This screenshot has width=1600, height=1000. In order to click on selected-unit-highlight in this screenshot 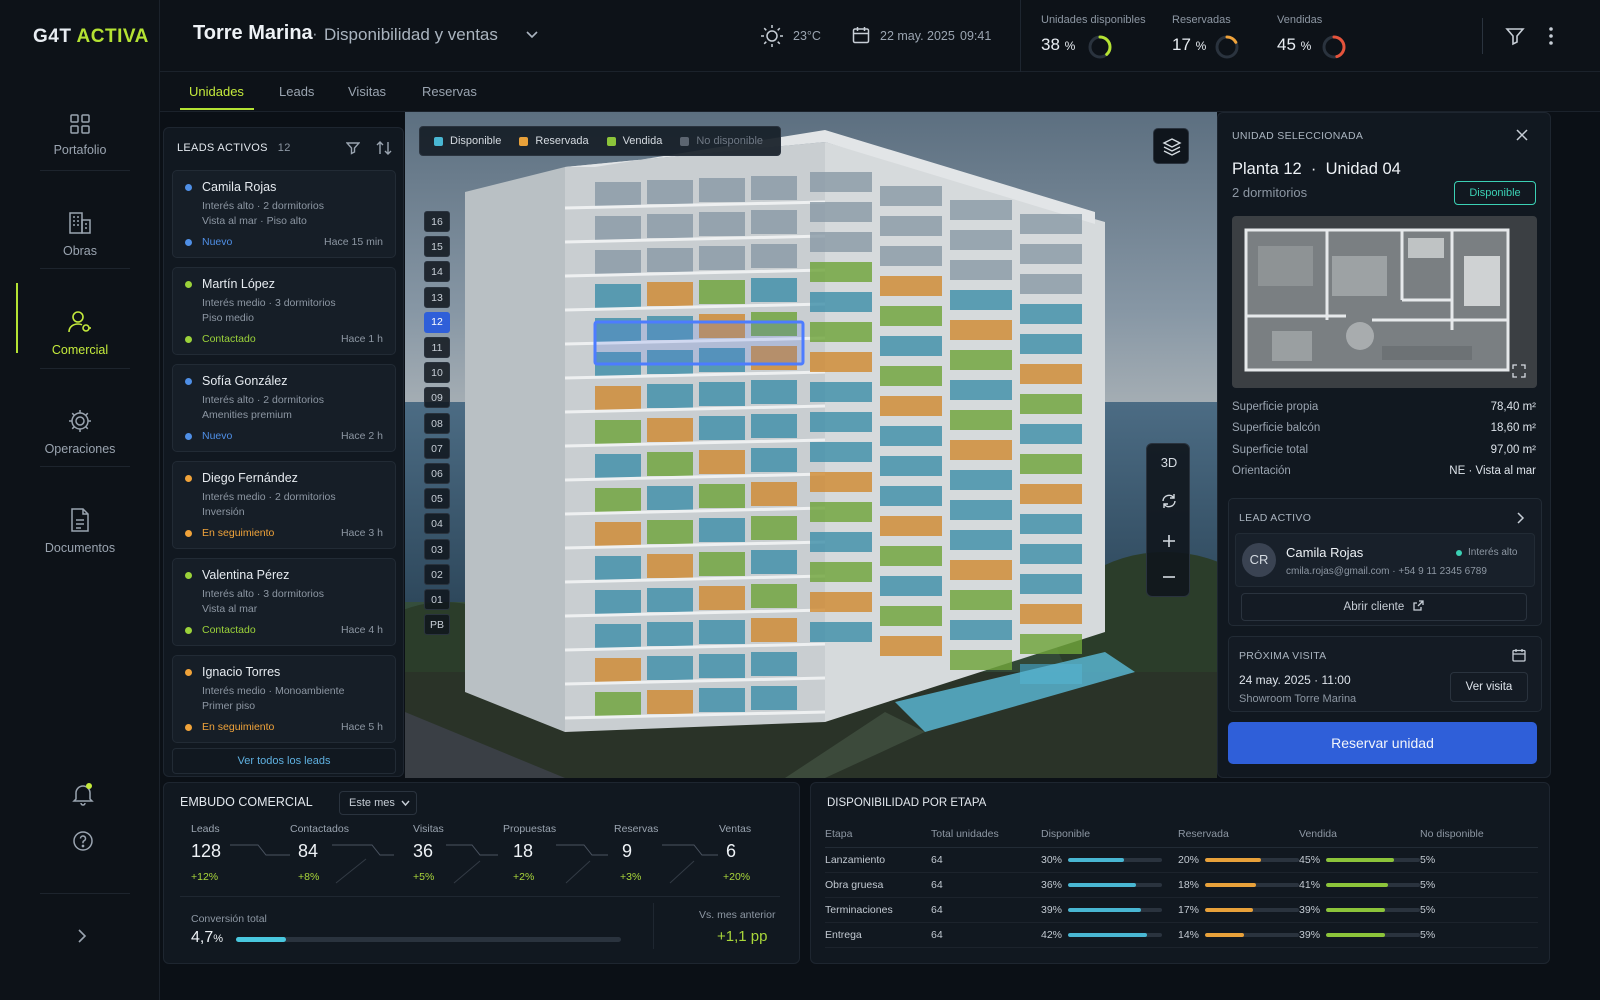, I will do `click(699, 343)`.